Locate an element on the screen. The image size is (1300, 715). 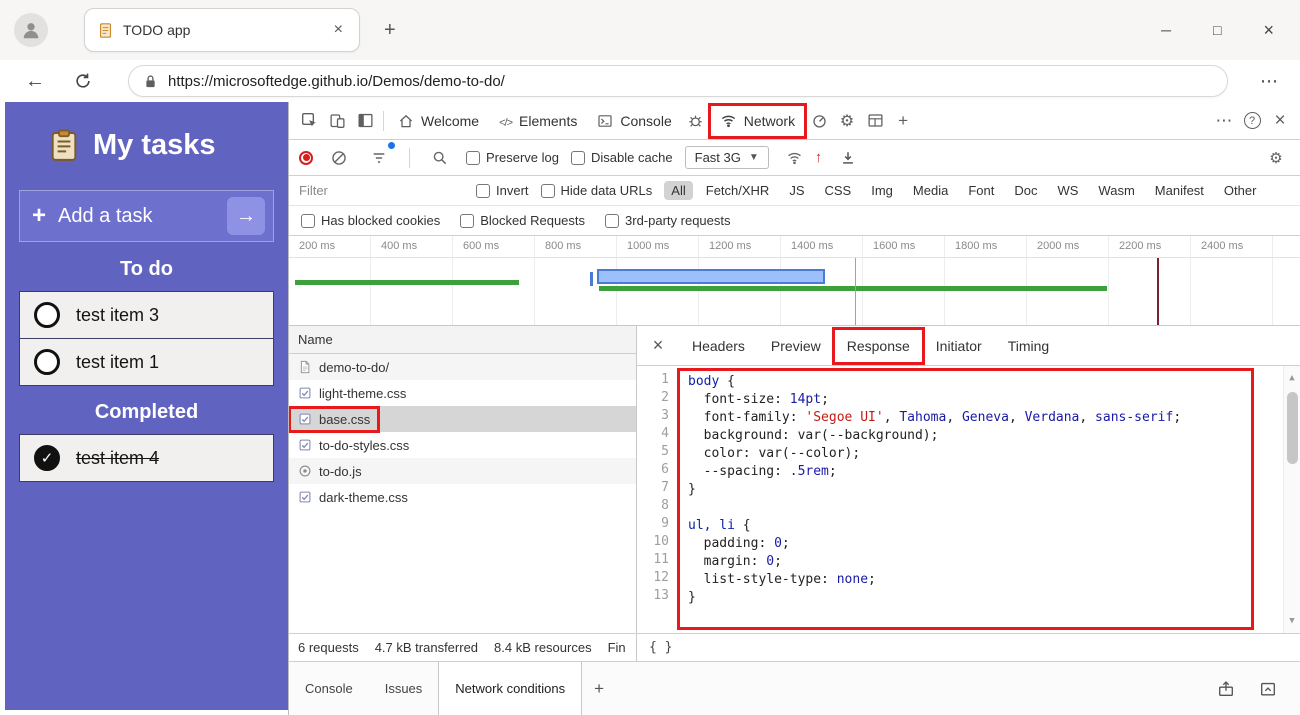
response-tab-preview: Preview is located at coordinates (796, 346).